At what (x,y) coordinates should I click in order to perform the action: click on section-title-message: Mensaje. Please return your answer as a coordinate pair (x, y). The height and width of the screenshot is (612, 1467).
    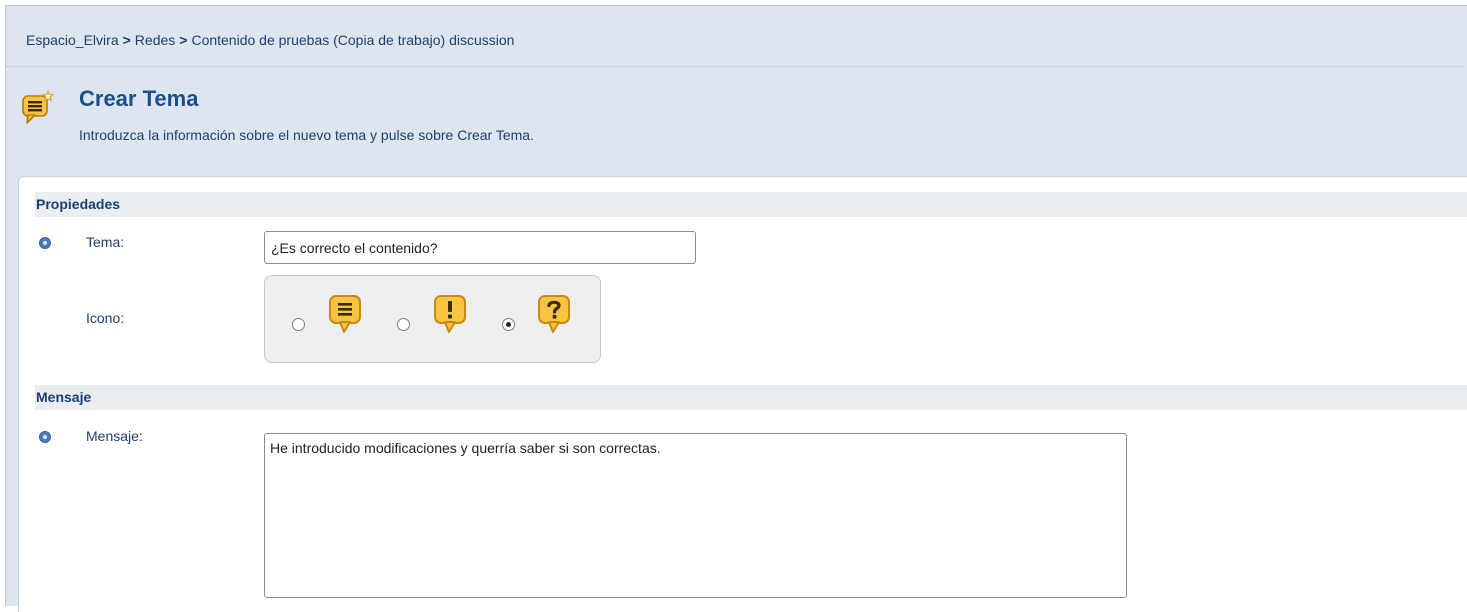
    Looking at the image, I should click on (64, 397).